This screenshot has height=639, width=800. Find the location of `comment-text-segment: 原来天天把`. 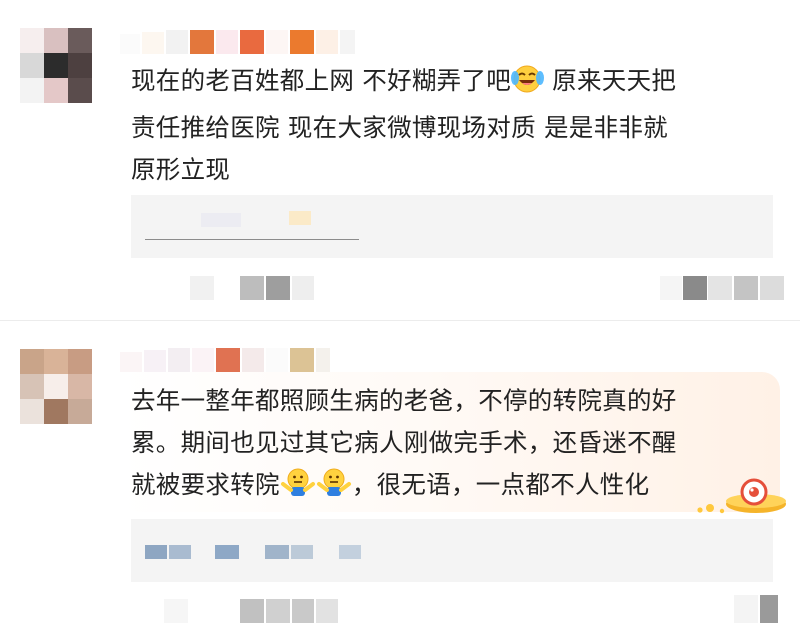

comment-text-segment: 原来天天把 is located at coordinates (610, 80).